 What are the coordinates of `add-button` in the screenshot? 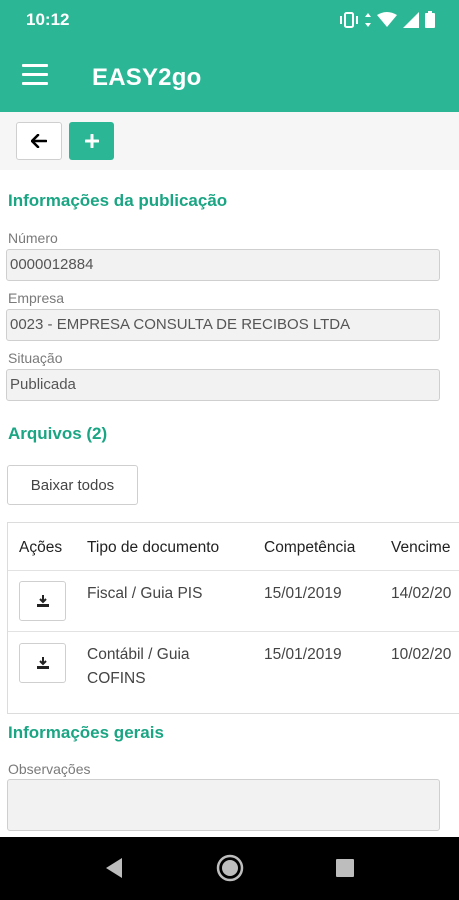 It's located at (91, 141).